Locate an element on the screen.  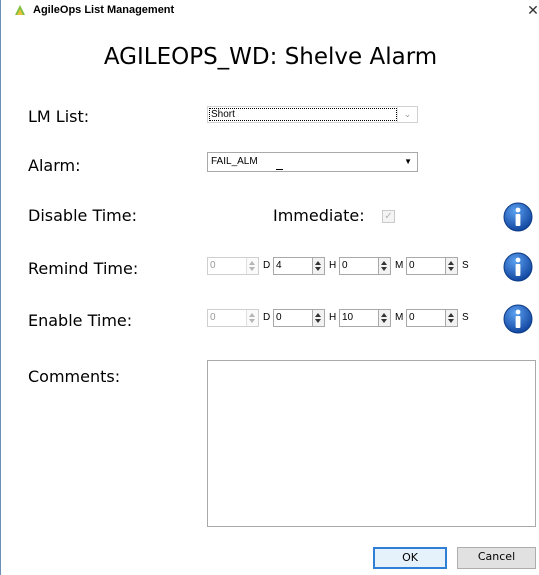
remind-days-spinner: 0 is located at coordinates (233, 266).